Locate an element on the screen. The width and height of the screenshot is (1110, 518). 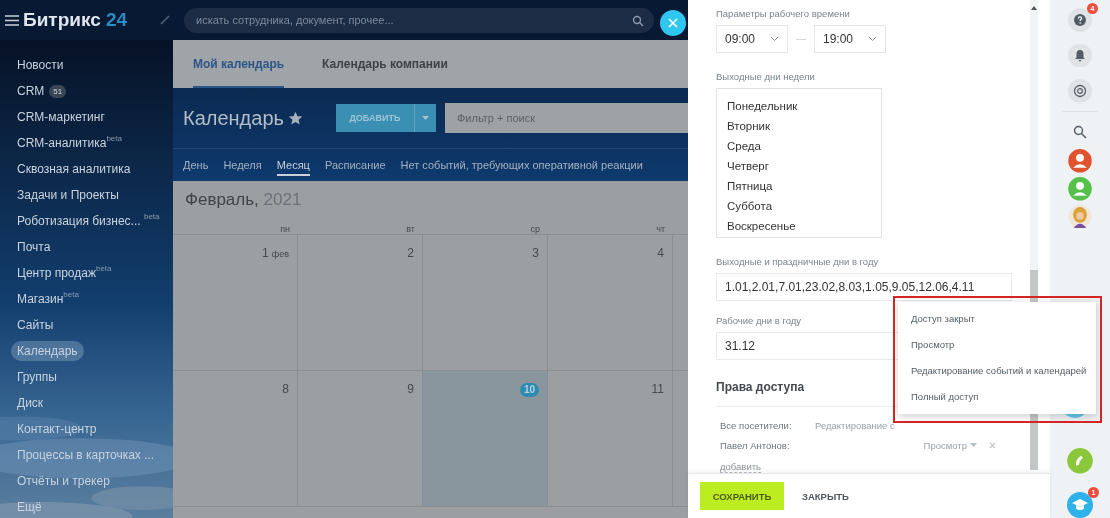
star-icon is located at coordinates (295, 118).